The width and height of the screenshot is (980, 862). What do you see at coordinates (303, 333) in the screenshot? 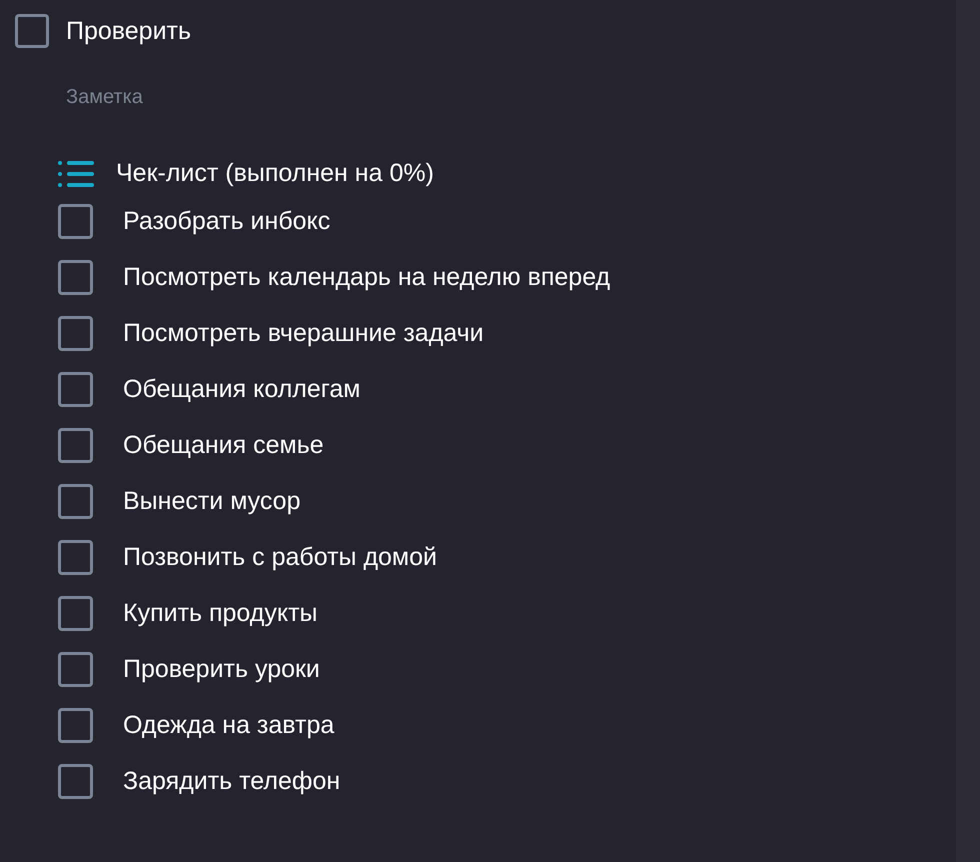
I see `checklist-item-label: Посмотреть вчерашние задачи` at bounding box center [303, 333].